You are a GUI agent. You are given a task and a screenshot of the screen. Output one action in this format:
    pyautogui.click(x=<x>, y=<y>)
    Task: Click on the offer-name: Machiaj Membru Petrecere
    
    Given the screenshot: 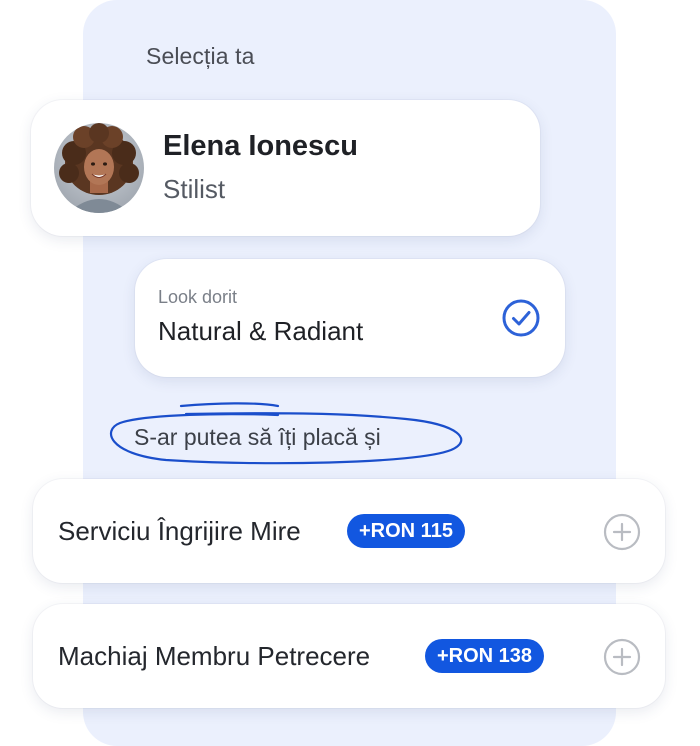 What is the action you would take?
    pyautogui.click(x=214, y=656)
    